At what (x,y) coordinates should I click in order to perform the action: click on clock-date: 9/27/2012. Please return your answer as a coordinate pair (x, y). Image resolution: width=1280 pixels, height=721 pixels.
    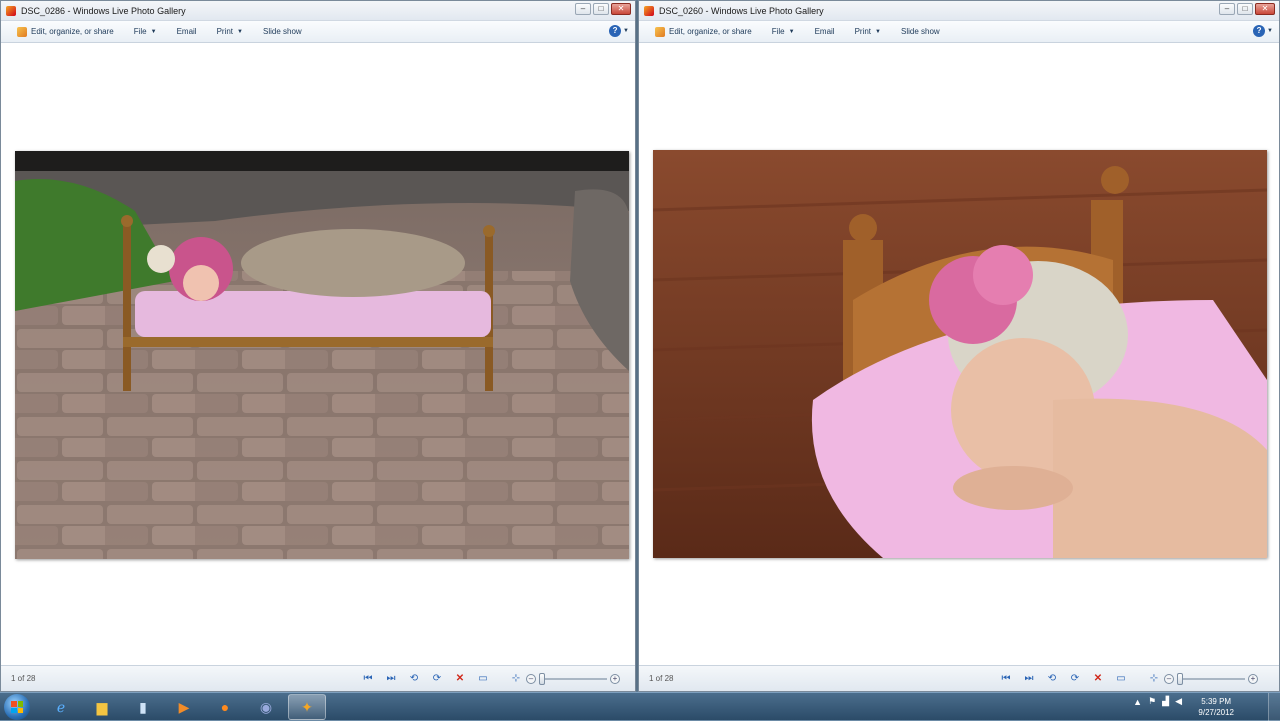
    Looking at the image, I should click on (1216, 712).